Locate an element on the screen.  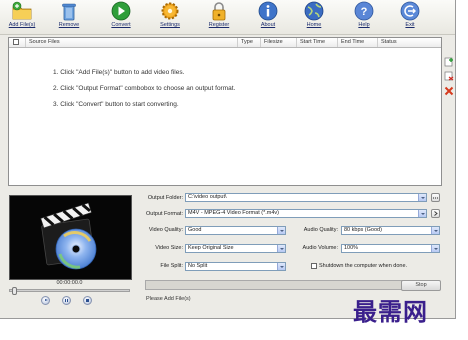
video-size-label: Video Size: is located at coordinates (169, 248).